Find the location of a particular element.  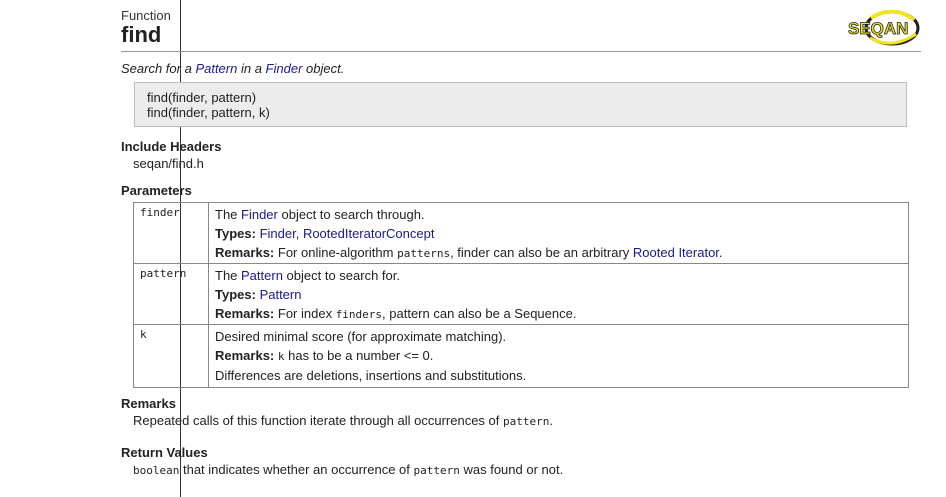

include-headers-heading: Include Headers is located at coordinates (171, 146).